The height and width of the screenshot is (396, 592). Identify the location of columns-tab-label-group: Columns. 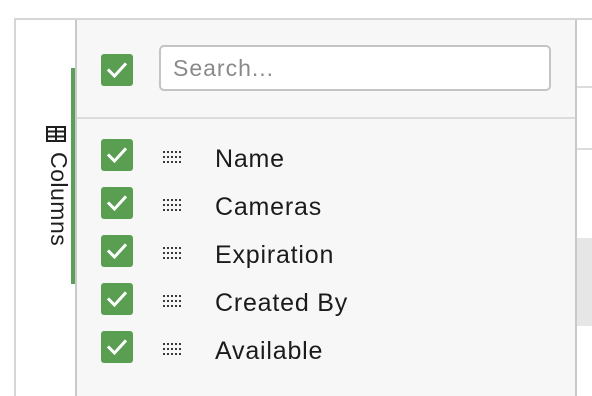
(58, 186).